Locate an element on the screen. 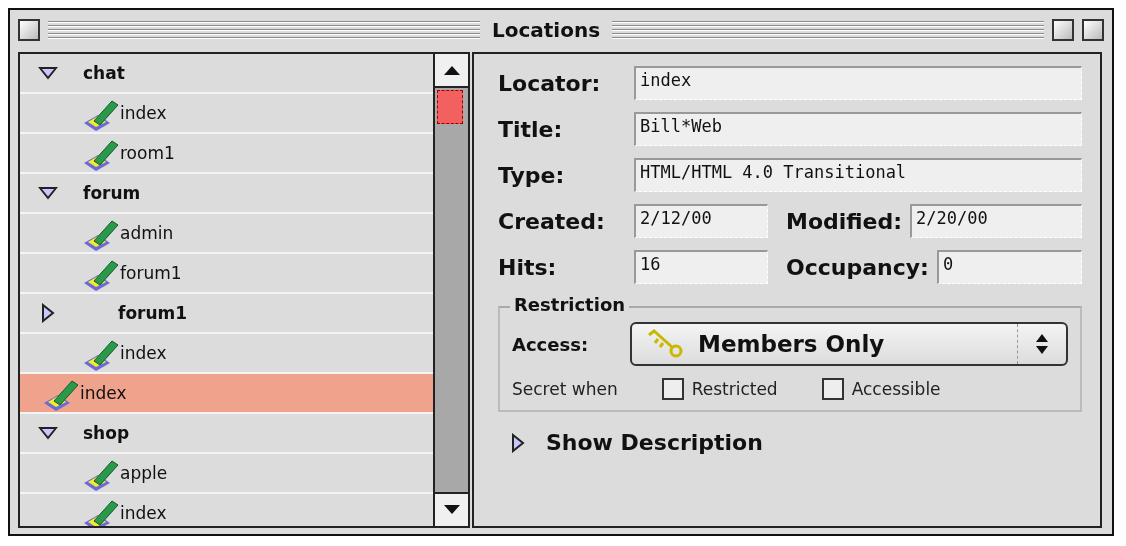  field-label: Type: is located at coordinates (532, 175).